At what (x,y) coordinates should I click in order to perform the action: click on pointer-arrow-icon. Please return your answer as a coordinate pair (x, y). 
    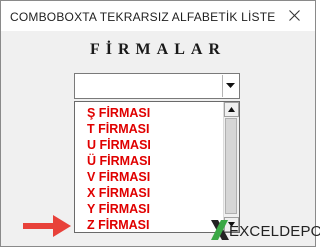
    Looking at the image, I should click on (47, 226).